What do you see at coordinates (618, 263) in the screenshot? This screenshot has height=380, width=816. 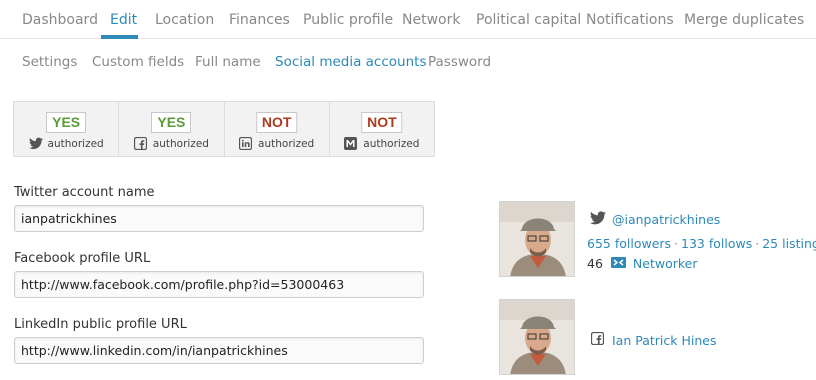 I see `klout-icon` at bounding box center [618, 263].